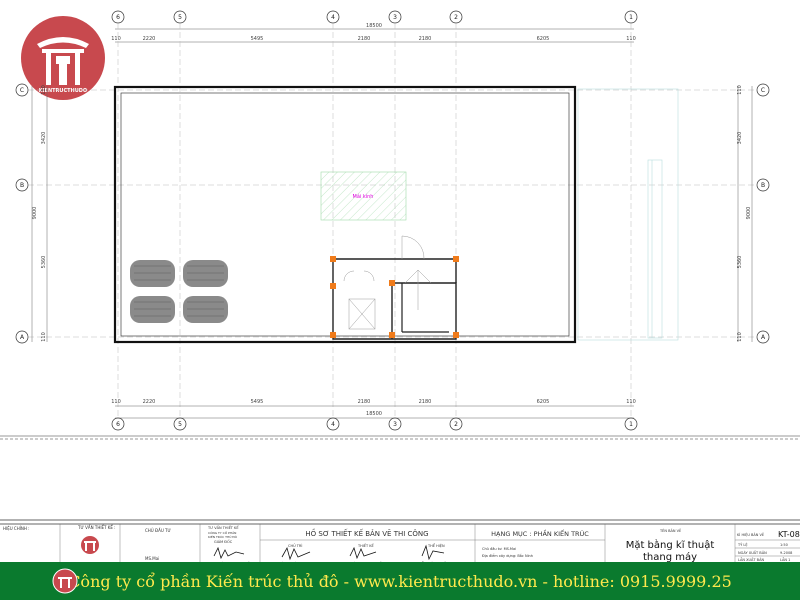 The image size is (800, 600). I want to click on top-axis-labels: 6 5 4 3 2 1, so click(374, 17).